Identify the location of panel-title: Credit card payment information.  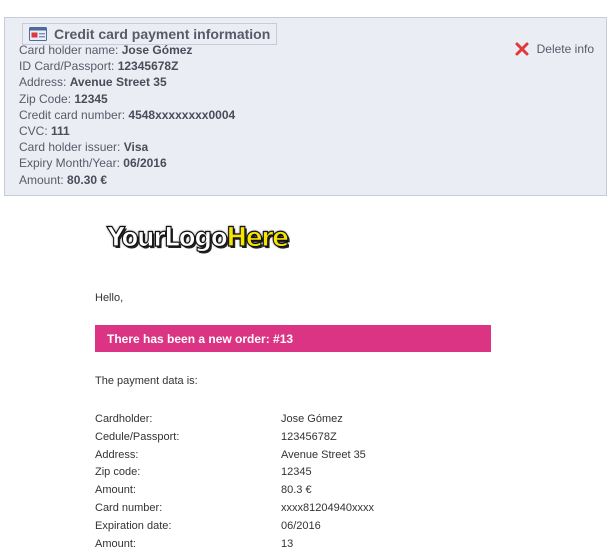
(162, 34).